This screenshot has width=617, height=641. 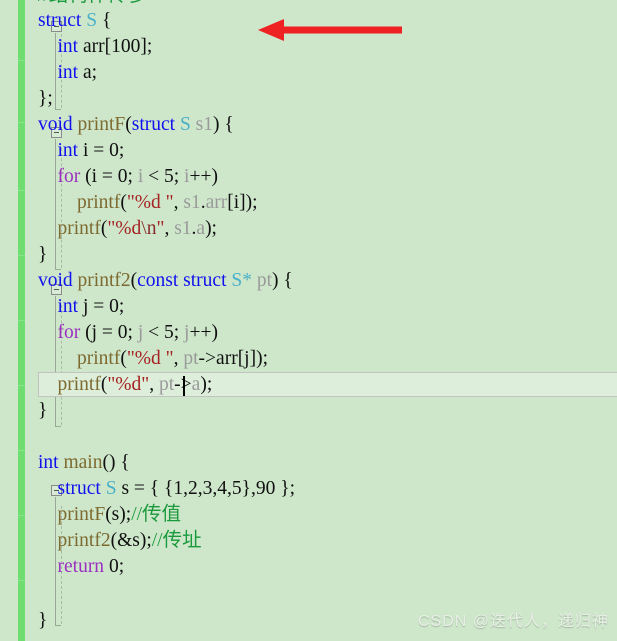 I want to click on code-token-comment: //传址, so click(x=176, y=540).